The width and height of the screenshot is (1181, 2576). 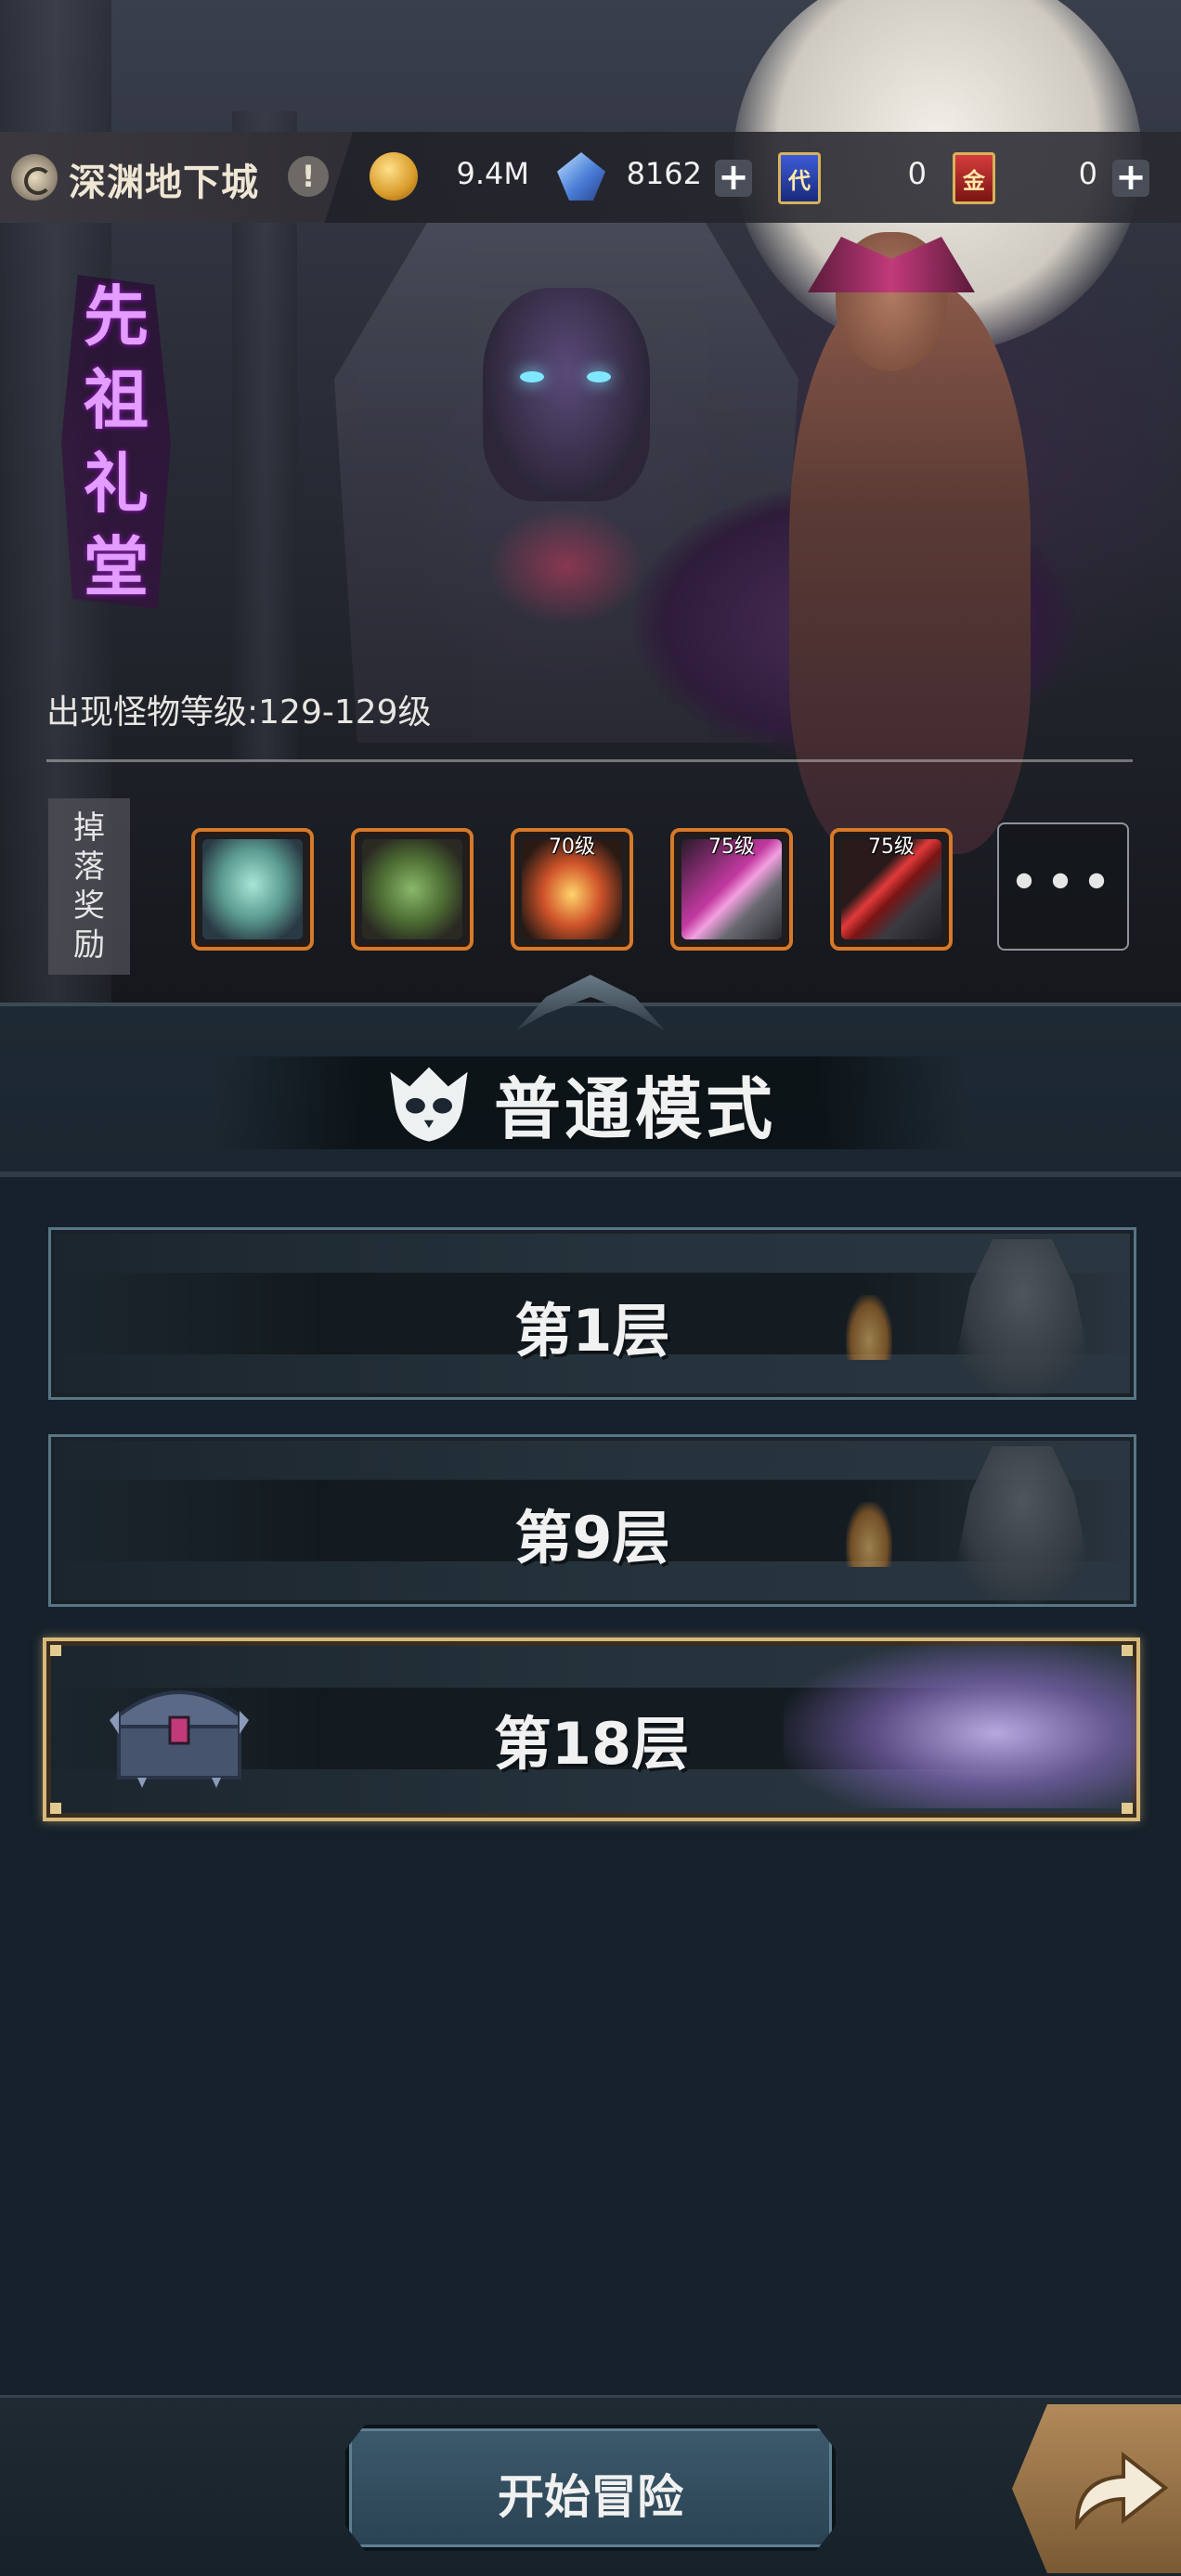 What do you see at coordinates (453, 177) in the screenshot?
I see `gold-resource: 9.4M` at bounding box center [453, 177].